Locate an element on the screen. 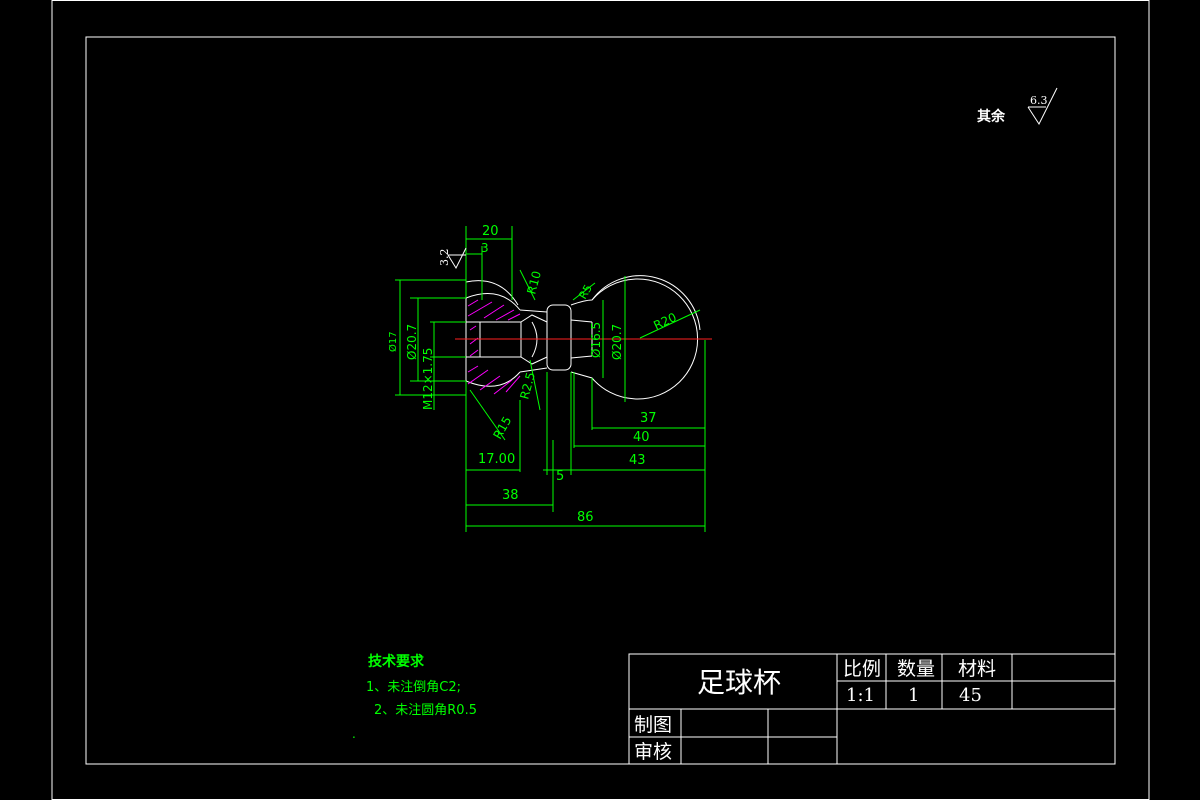 The image size is (1200, 800). dim-r20: R20 is located at coordinates (664, 321).